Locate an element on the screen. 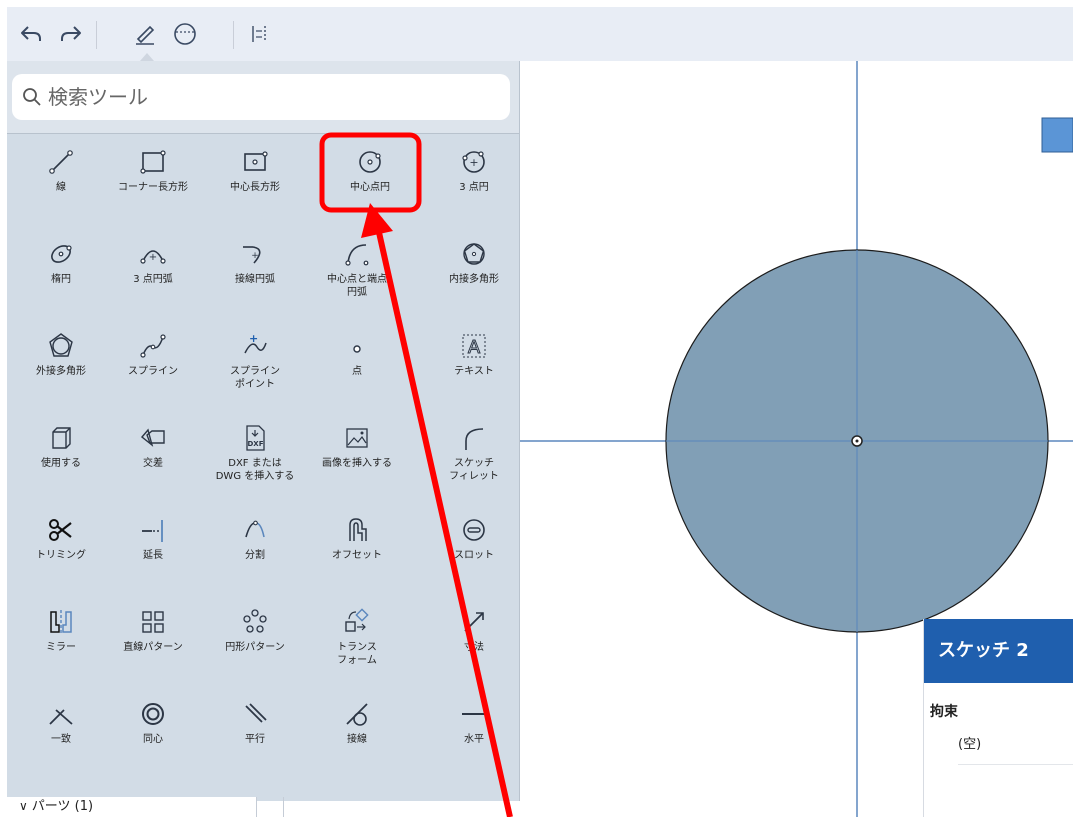  svg-text: DXF is located at coordinates (256, 444).